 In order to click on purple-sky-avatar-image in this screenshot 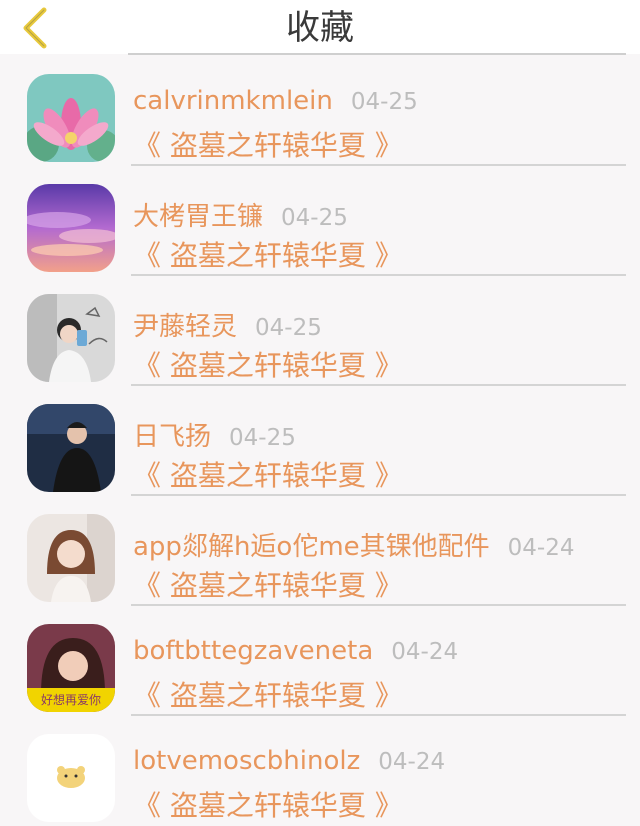, I will do `click(71, 228)`.